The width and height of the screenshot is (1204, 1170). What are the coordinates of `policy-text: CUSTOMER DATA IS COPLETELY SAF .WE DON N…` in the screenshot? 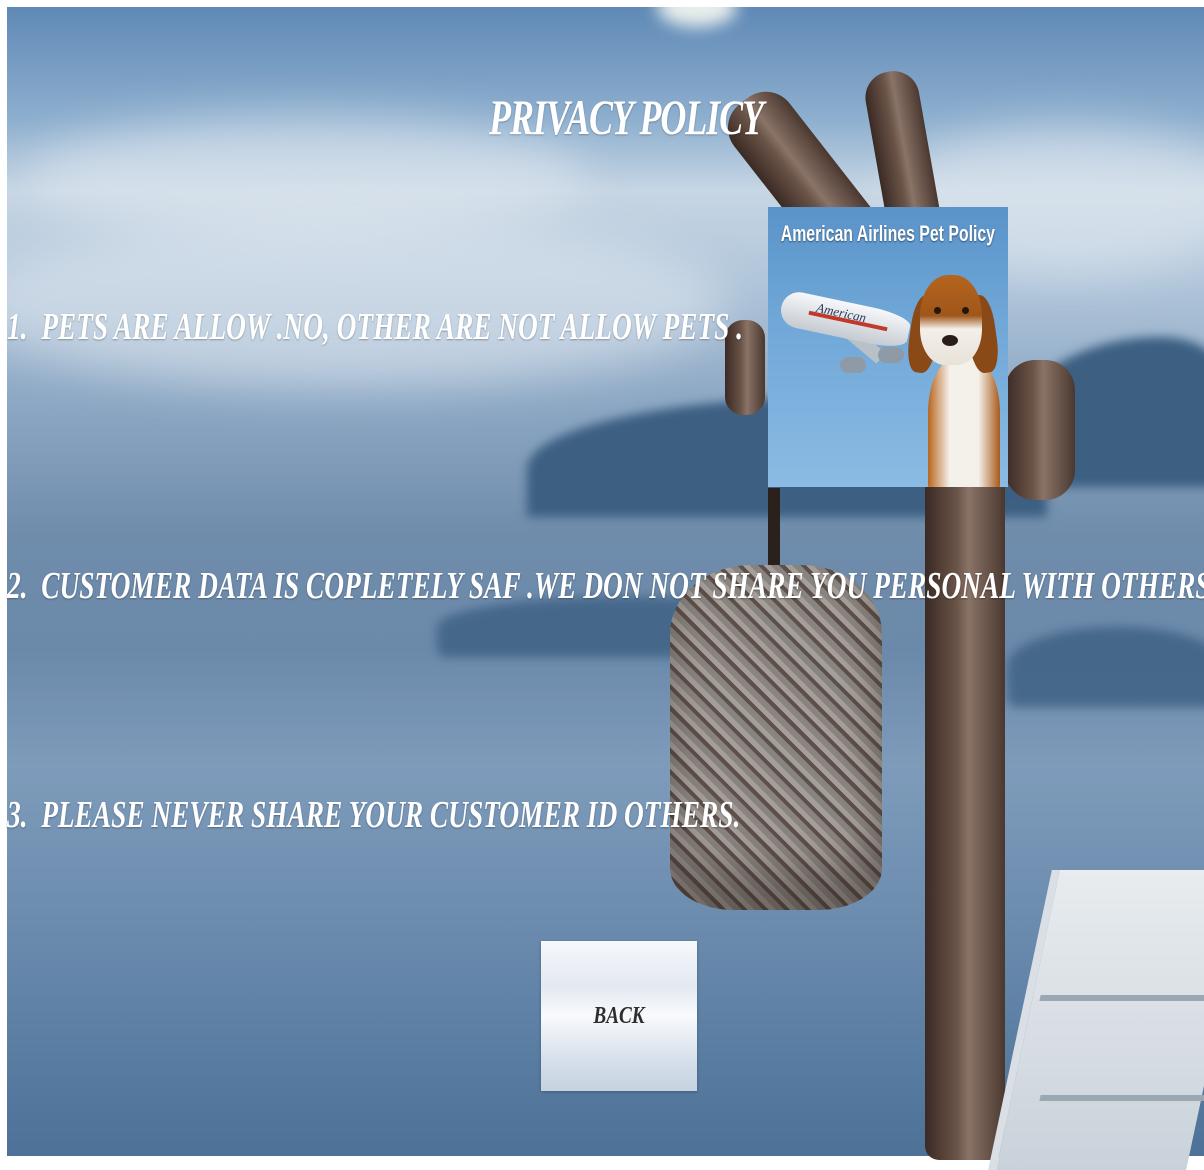 It's located at (622, 586).